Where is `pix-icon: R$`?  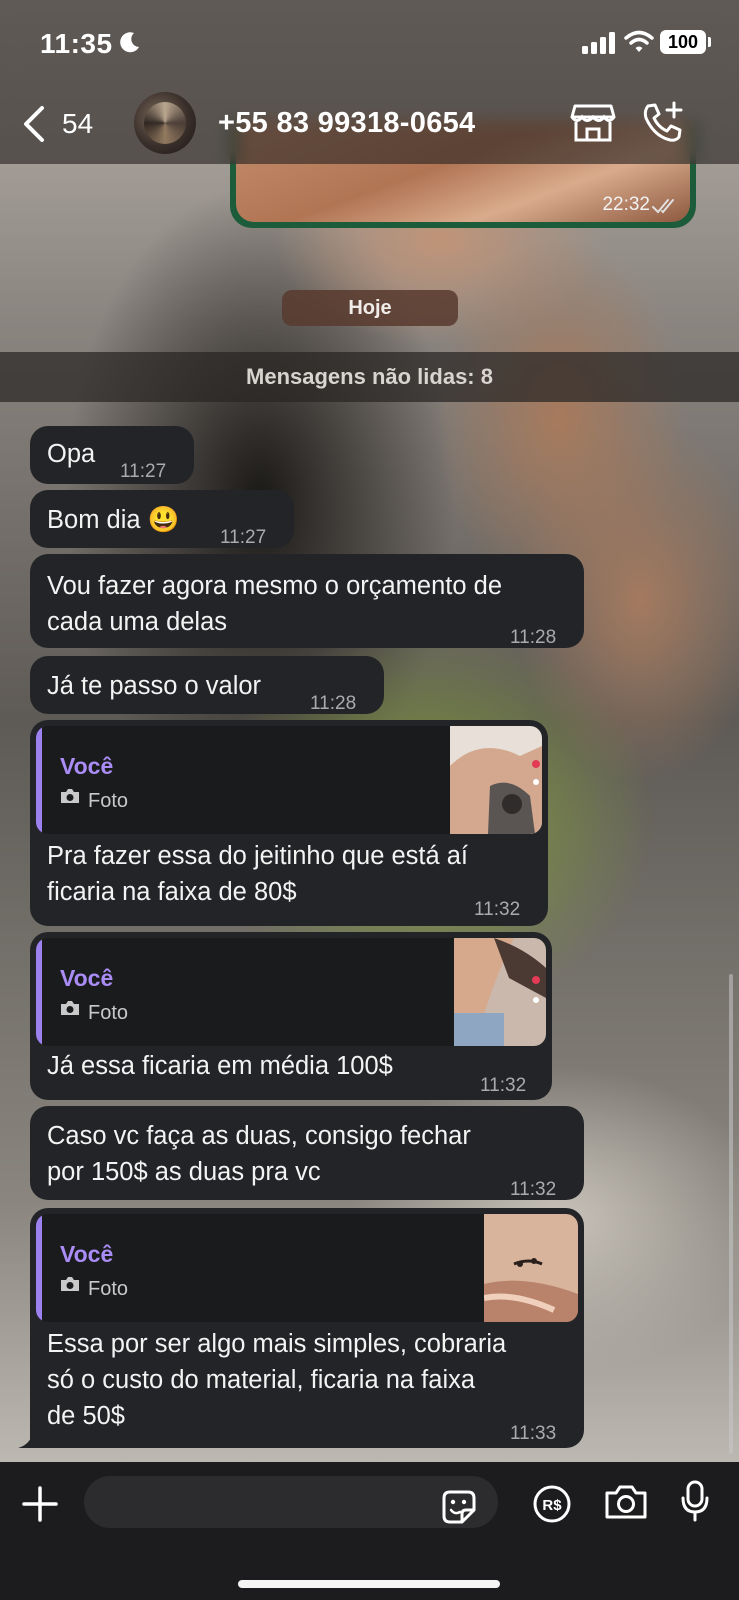
pix-icon: R$ is located at coordinates (552, 1504).